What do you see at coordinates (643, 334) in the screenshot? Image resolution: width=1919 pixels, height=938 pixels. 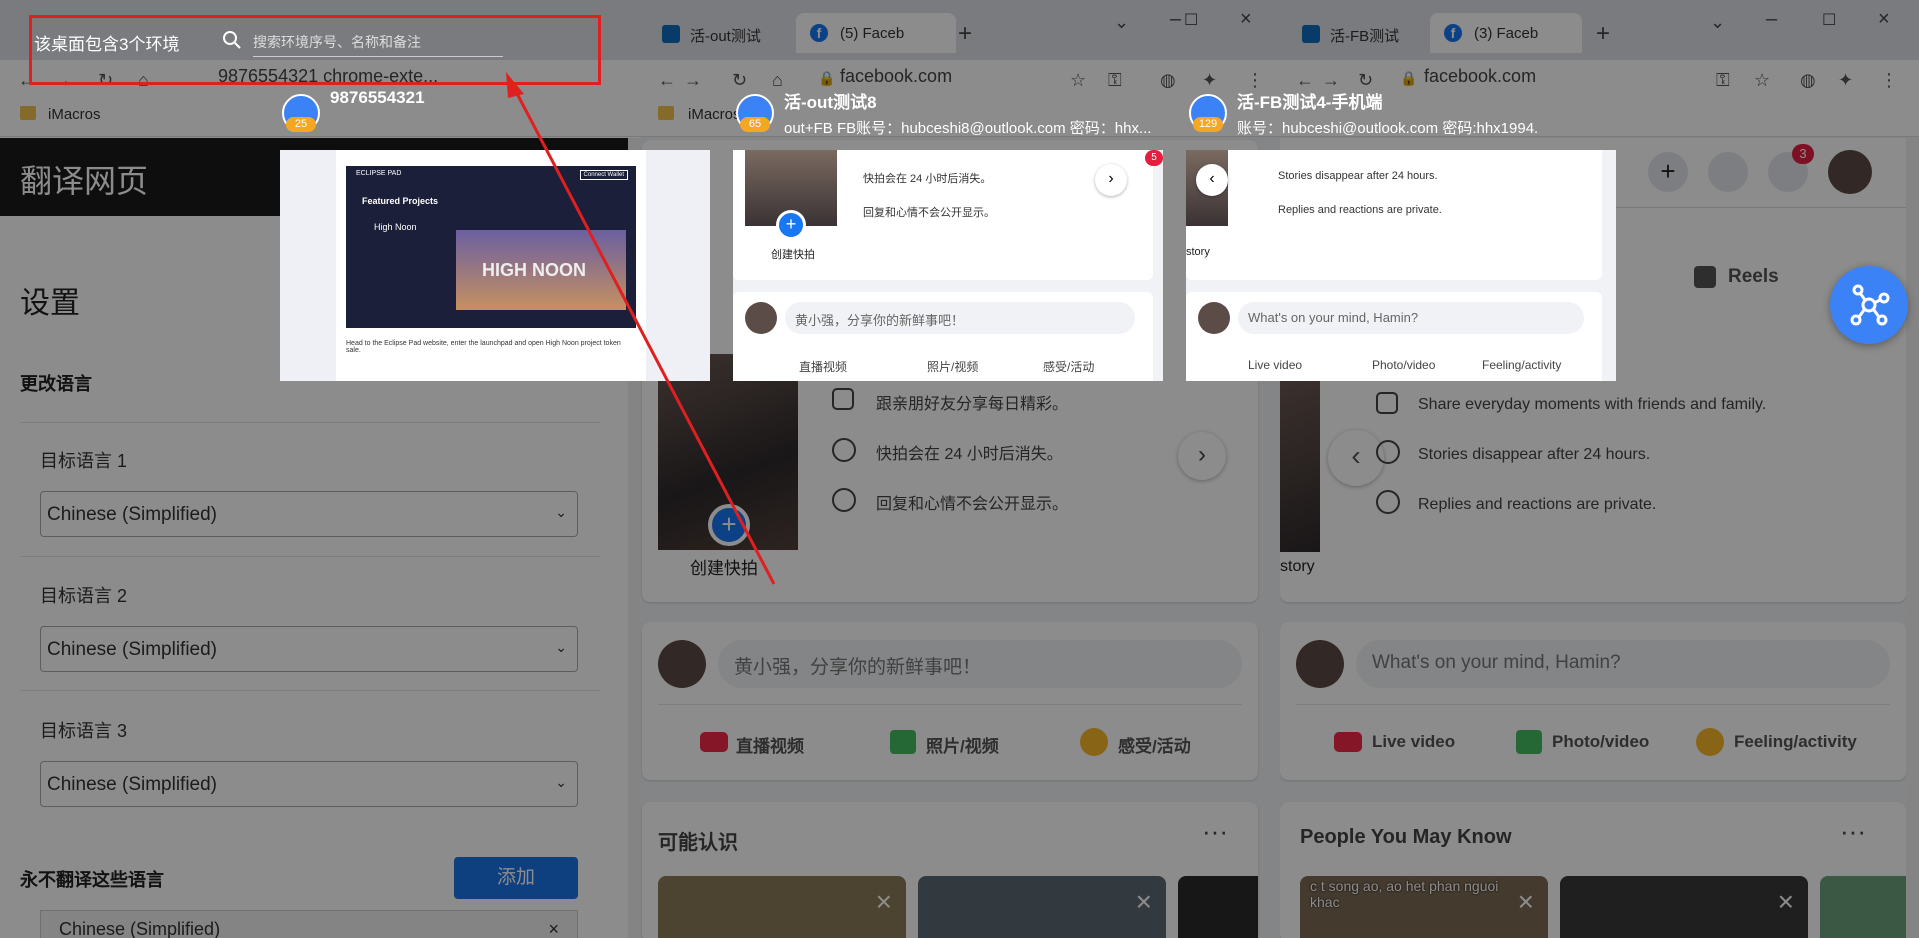 I see `annotation-arrow-line` at bounding box center [643, 334].